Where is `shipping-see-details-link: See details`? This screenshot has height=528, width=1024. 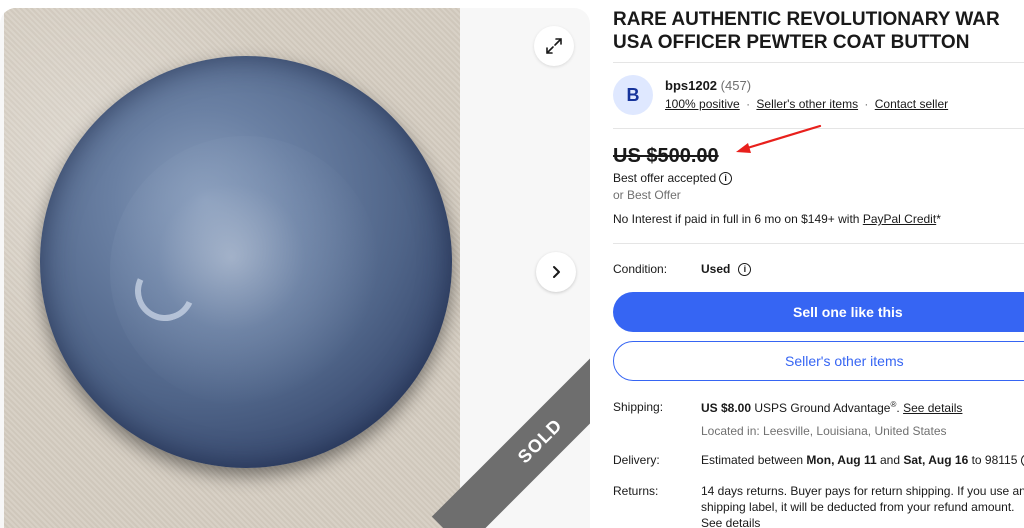
shipping-see-details-link: See details is located at coordinates (932, 408).